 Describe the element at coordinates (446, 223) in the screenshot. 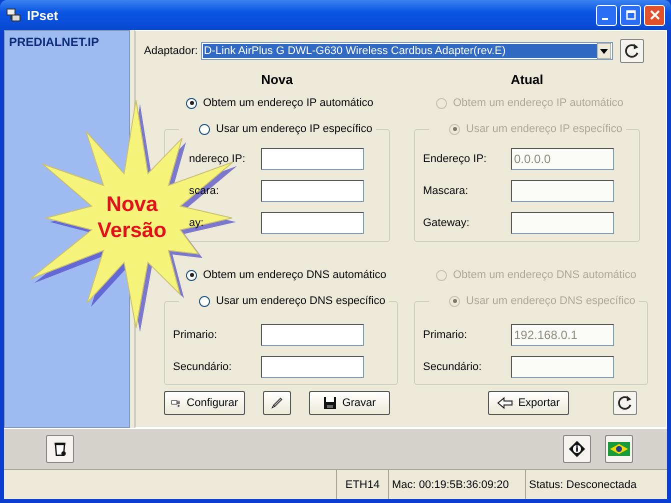

I see `field-label: Gateway:` at that location.